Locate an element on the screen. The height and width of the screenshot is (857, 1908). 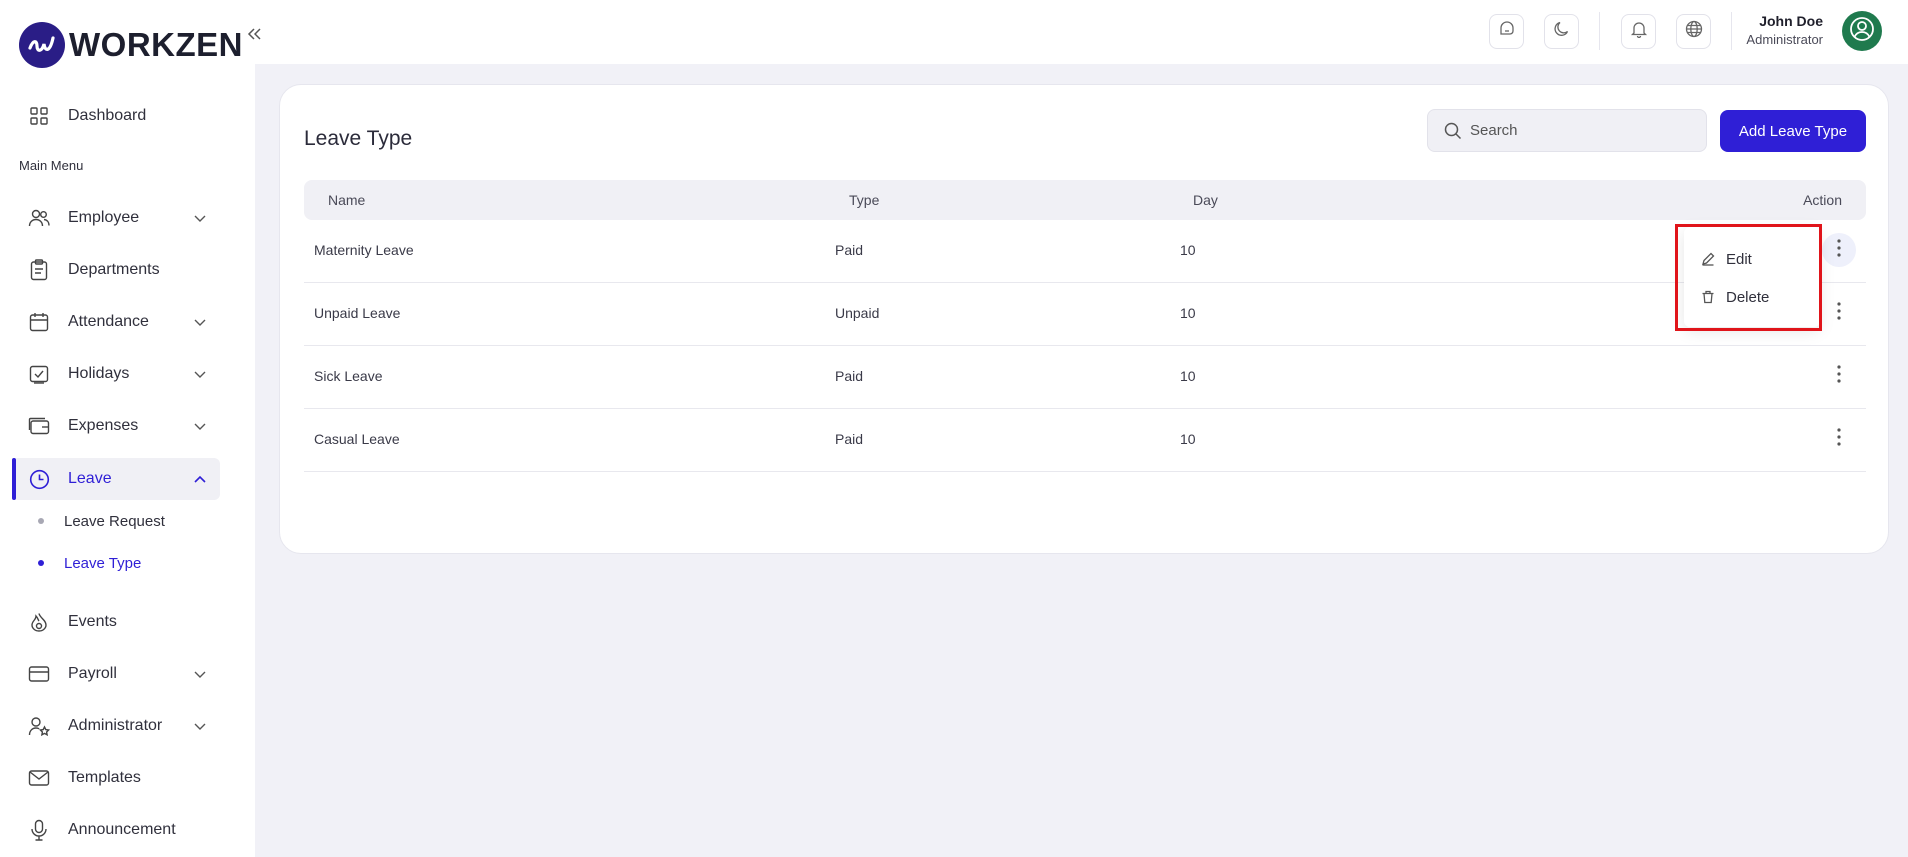
search-box is located at coordinates (1567, 130).